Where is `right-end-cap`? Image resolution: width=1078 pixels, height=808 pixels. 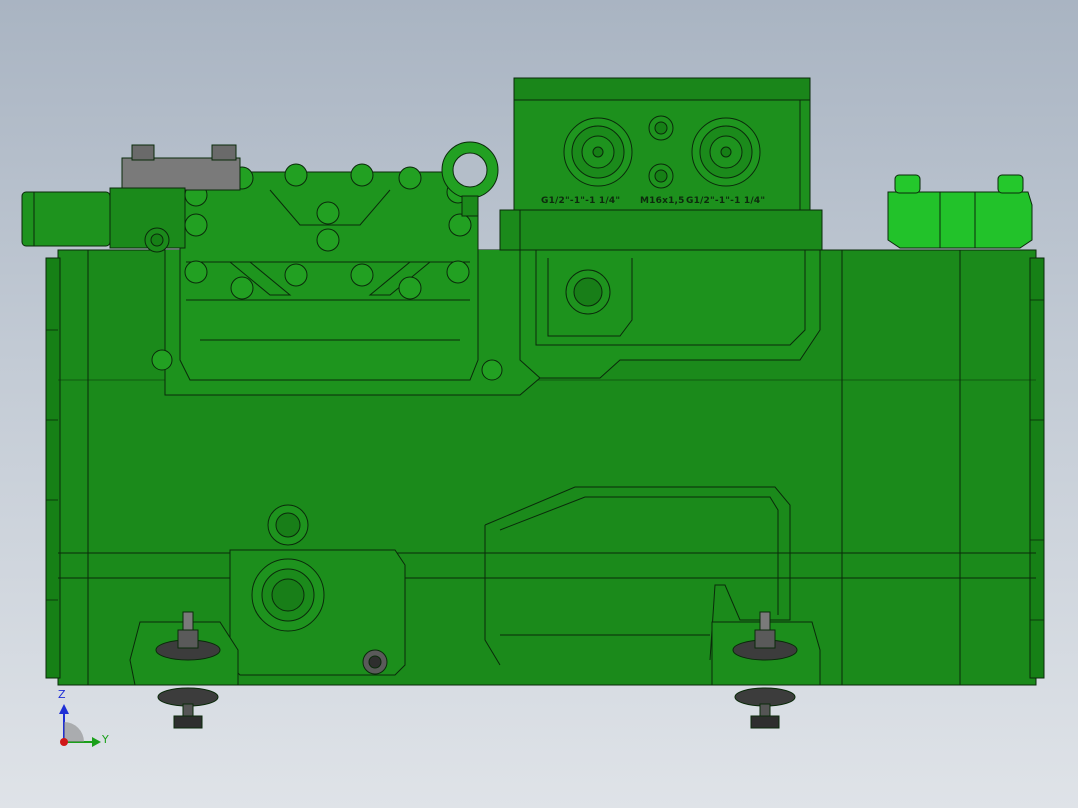
right-end-cap is located at coordinates (960, 220).